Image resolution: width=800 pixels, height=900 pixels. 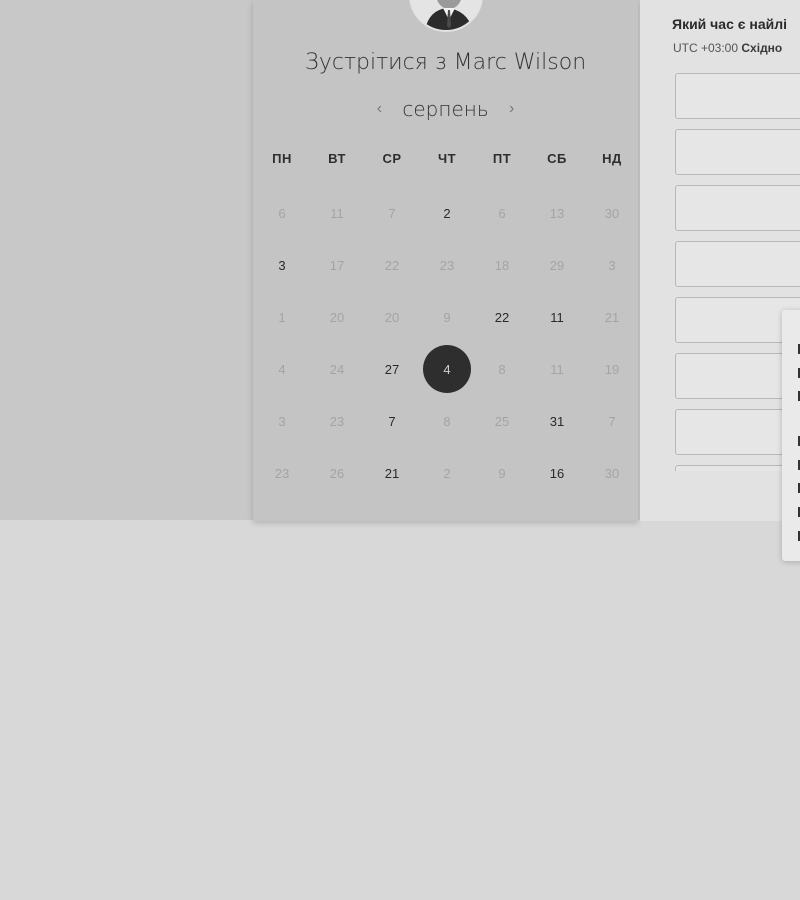 I want to click on weekday-sun: НД, so click(x=612, y=158).